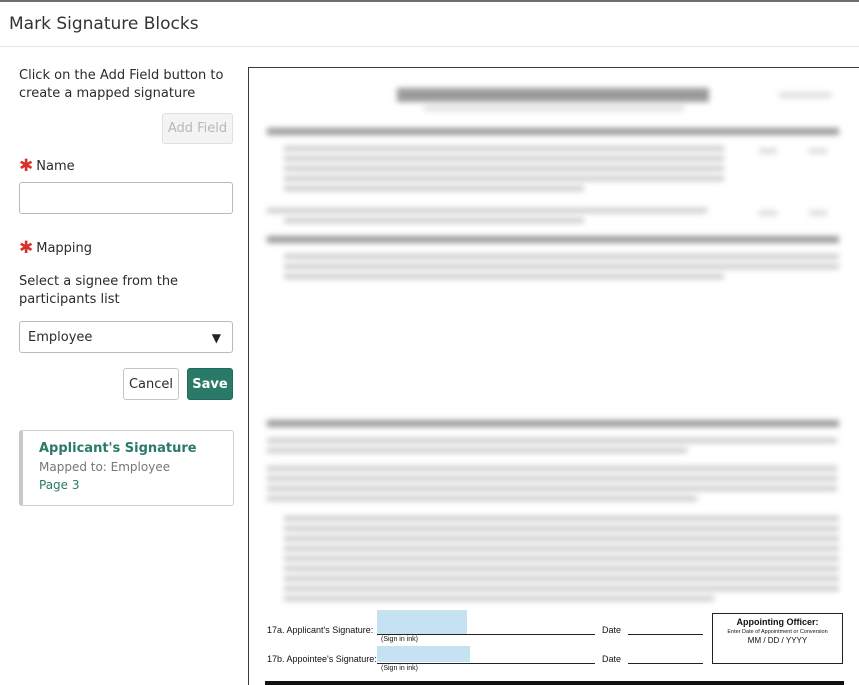  What do you see at coordinates (486, 663) in the screenshot?
I see `appointee-signature-line` at bounding box center [486, 663].